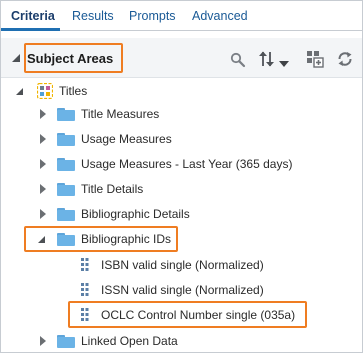  I want to click on column-label: ISBN valid single (Normalized), so click(182, 265).